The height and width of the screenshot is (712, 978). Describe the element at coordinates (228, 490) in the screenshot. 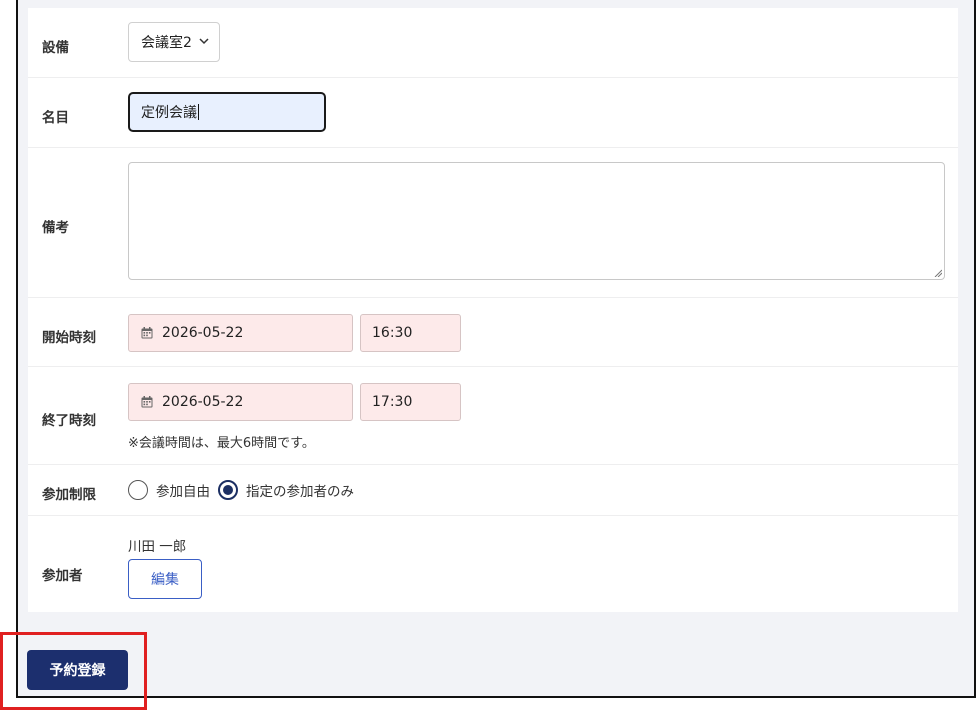

I see `radio-designated` at that location.